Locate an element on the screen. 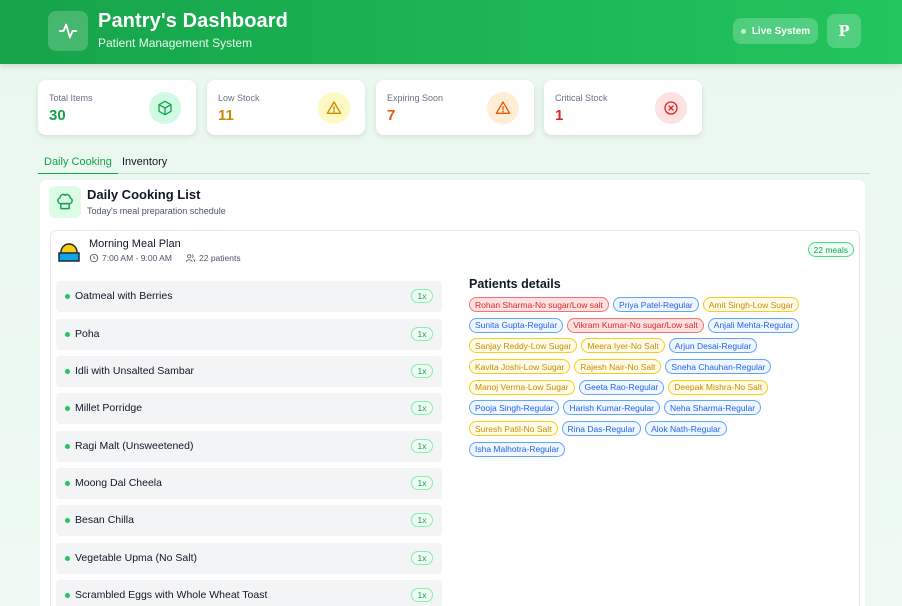 This screenshot has height=606, width=902. patient-tag: Rohan Sharma-No sugar/Low salt is located at coordinates (539, 304).